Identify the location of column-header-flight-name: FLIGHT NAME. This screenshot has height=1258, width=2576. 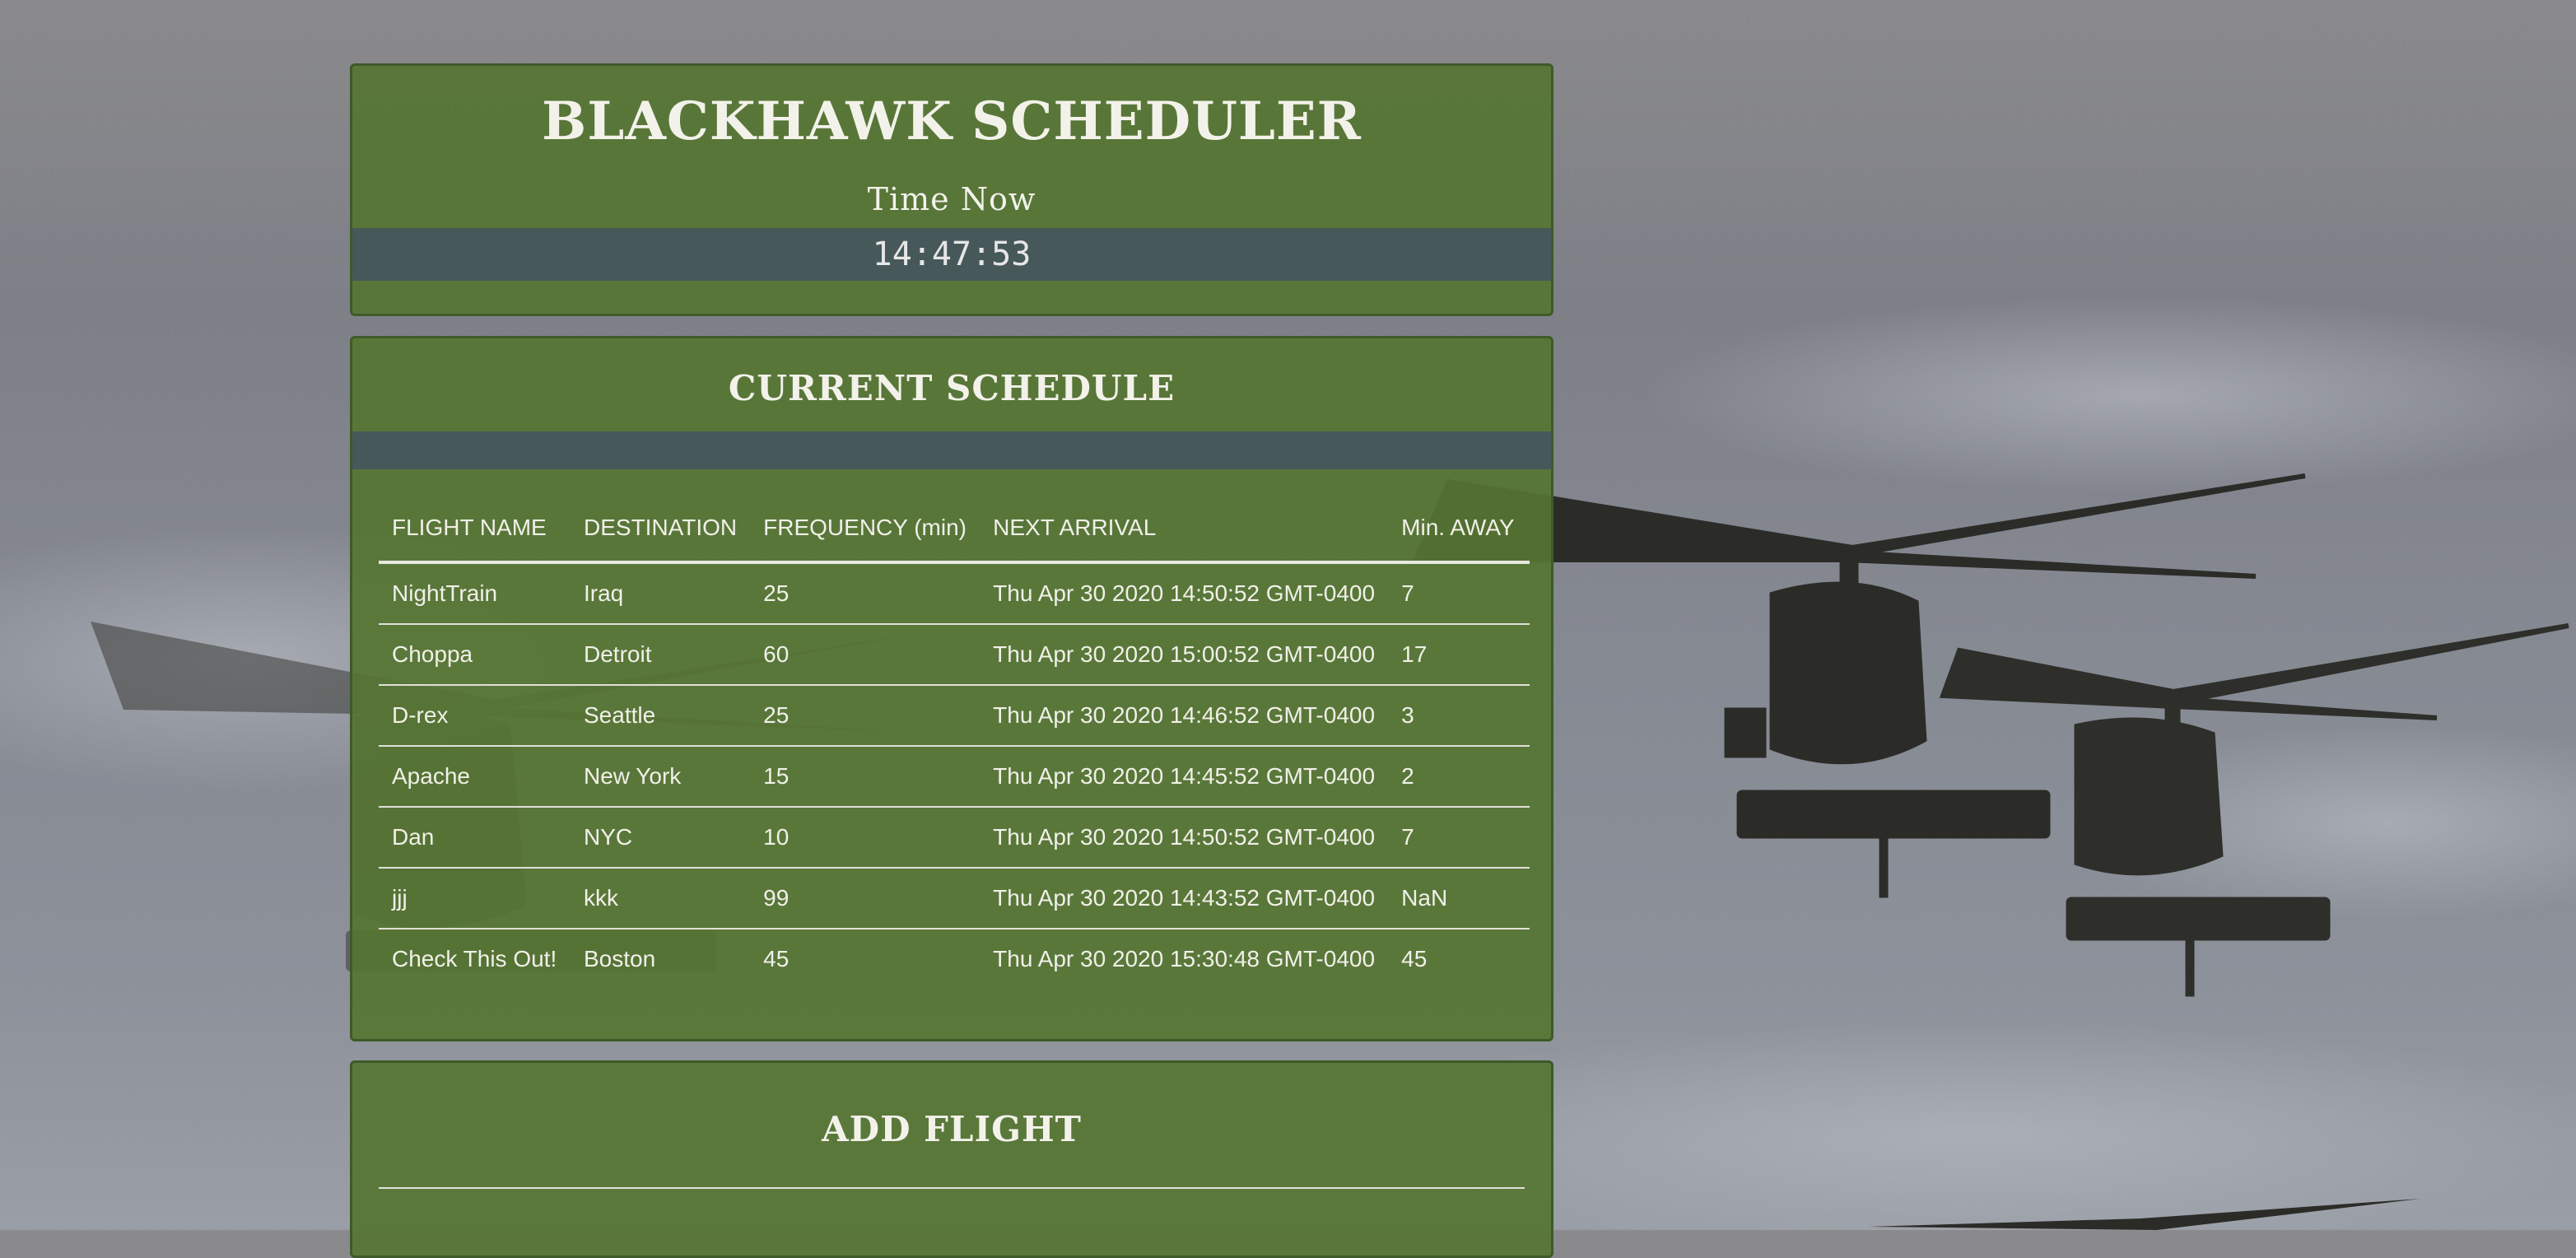
(475, 529).